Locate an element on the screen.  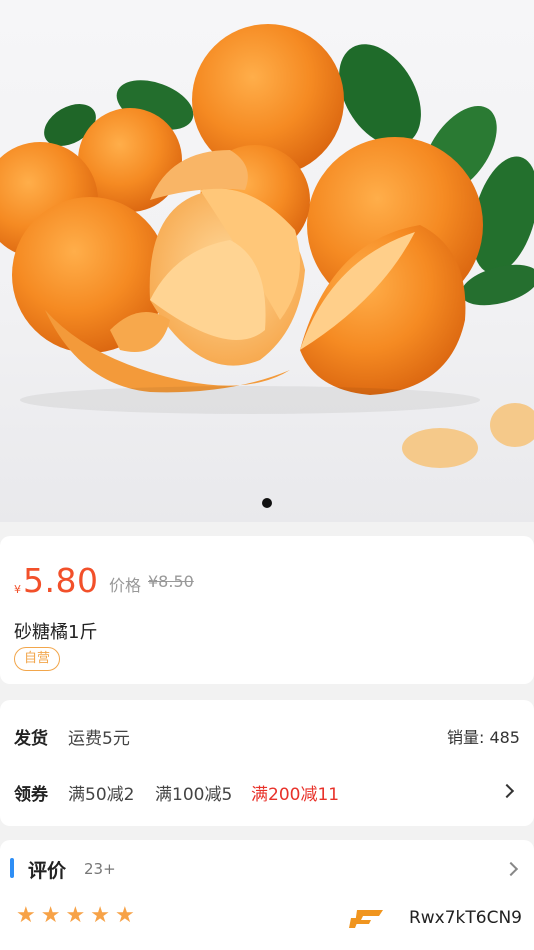
review-rating: ★ ★ ★ ★ ★ is located at coordinates (75, 916).